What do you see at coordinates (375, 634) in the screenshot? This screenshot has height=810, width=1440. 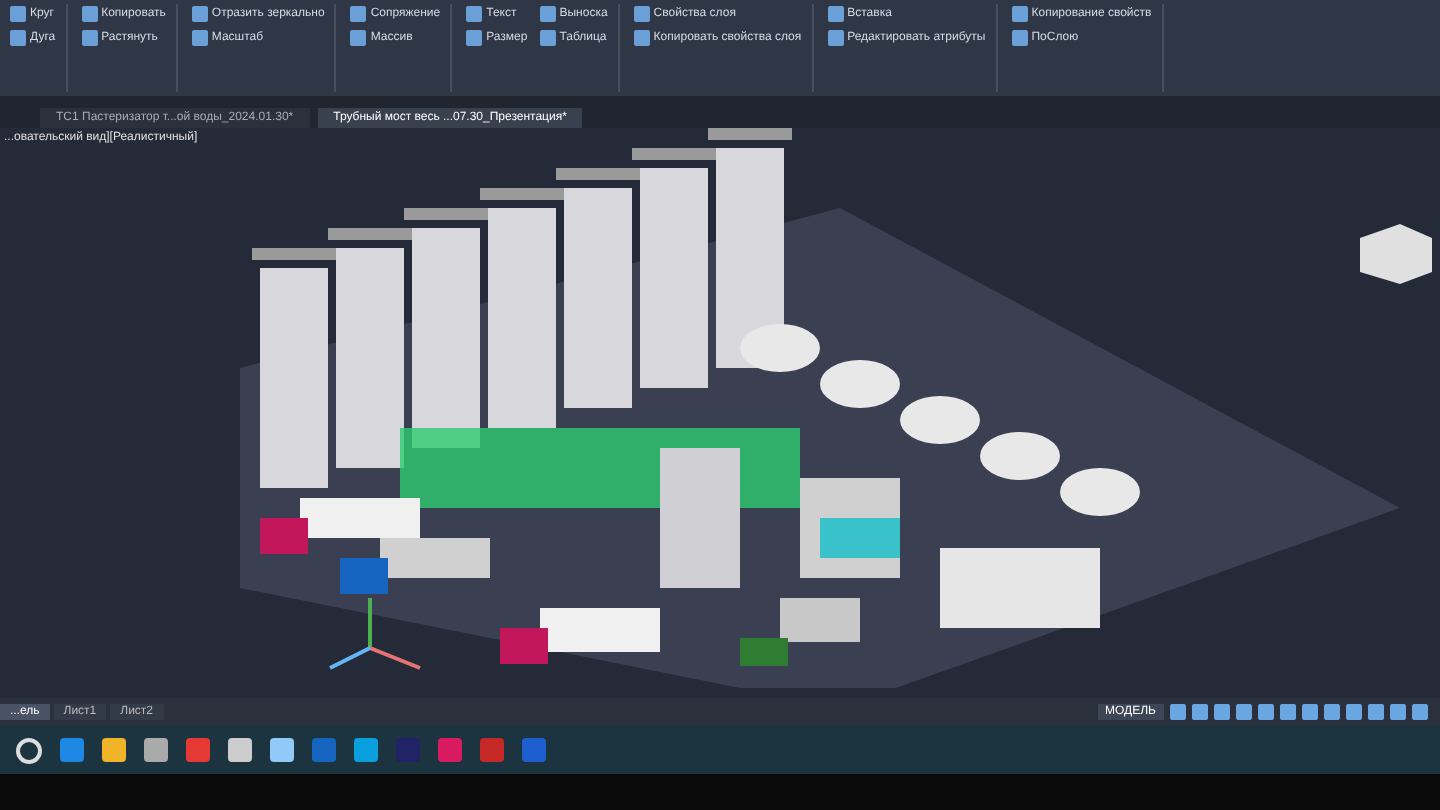 I see `ucs-axis-icon` at bounding box center [375, 634].